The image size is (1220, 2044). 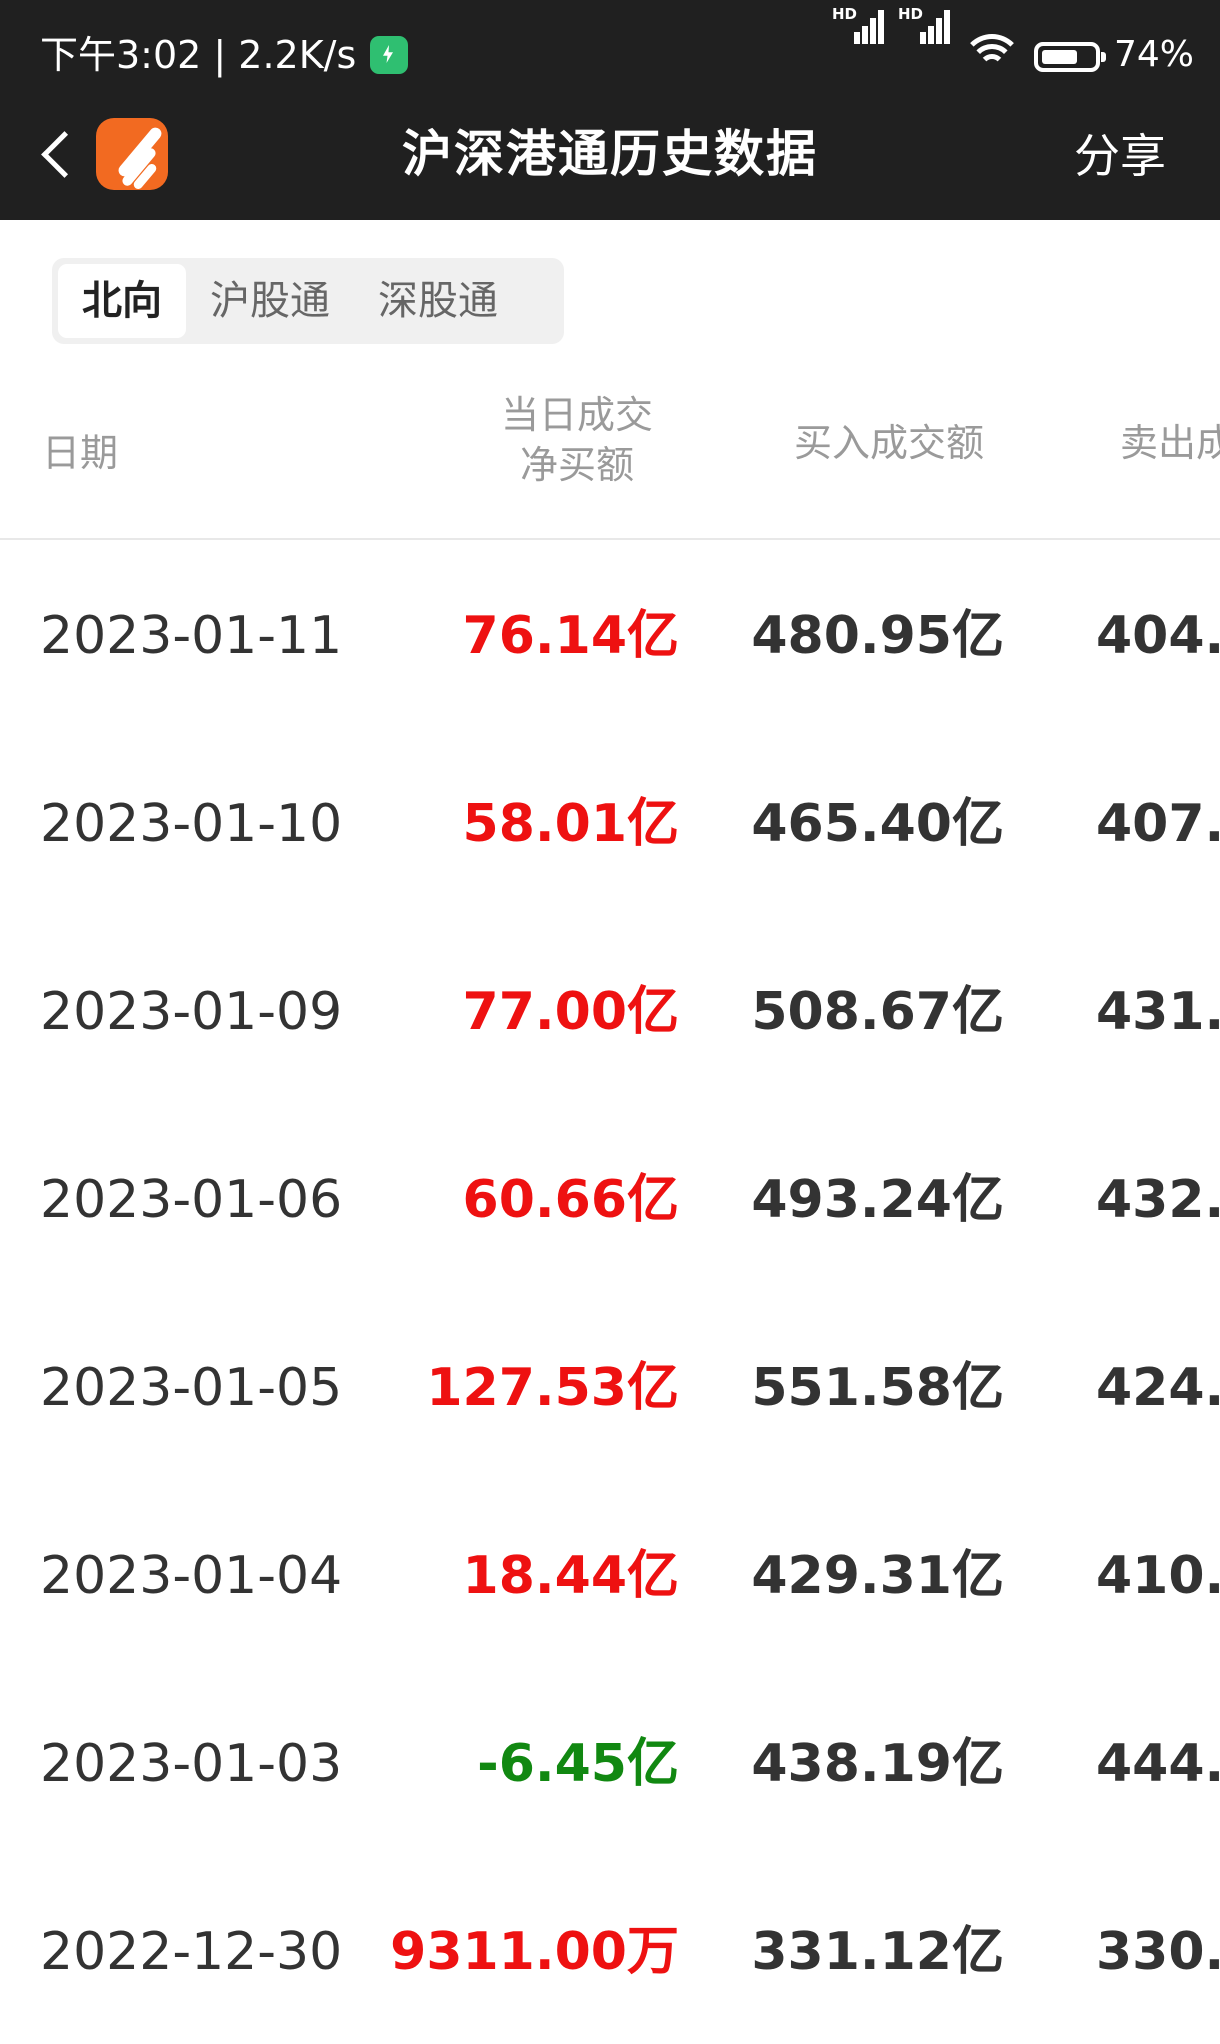 I want to click on page-title: 沪深港通历史数据, so click(x=610, y=154).